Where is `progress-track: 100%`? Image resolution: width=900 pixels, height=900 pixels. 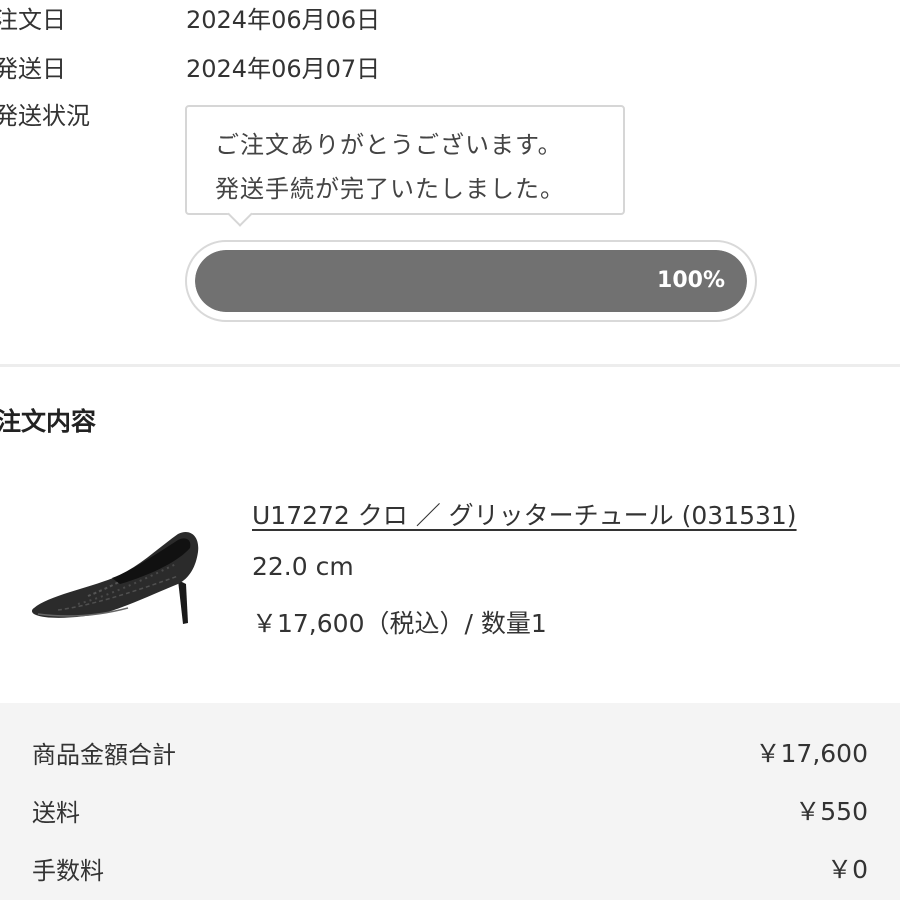
progress-track: 100% is located at coordinates (471, 281).